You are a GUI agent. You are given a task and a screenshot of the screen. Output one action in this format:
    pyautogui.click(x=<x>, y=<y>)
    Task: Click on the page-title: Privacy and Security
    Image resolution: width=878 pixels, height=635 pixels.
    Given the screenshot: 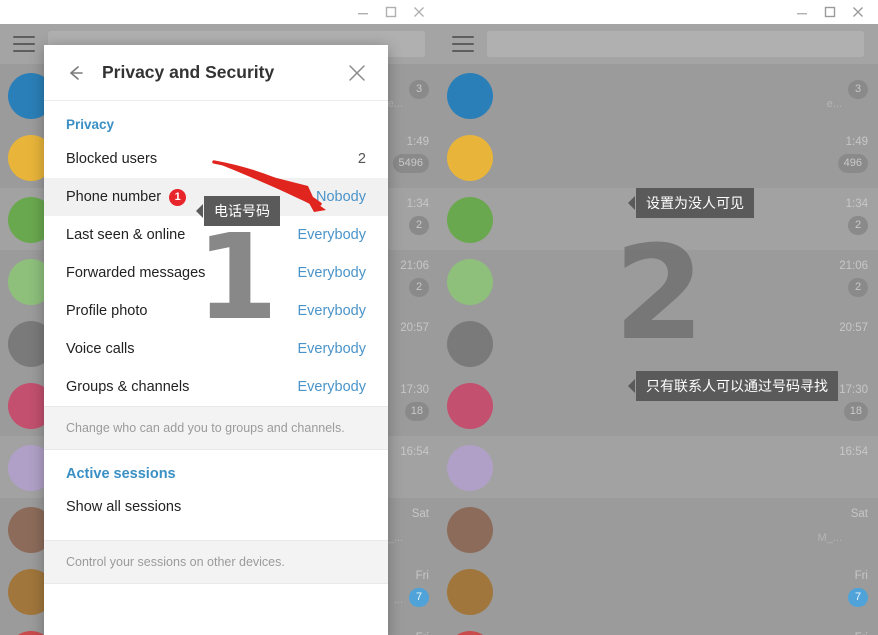 What is the action you would take?
    pyautogui.click(x=188, y=72)
    